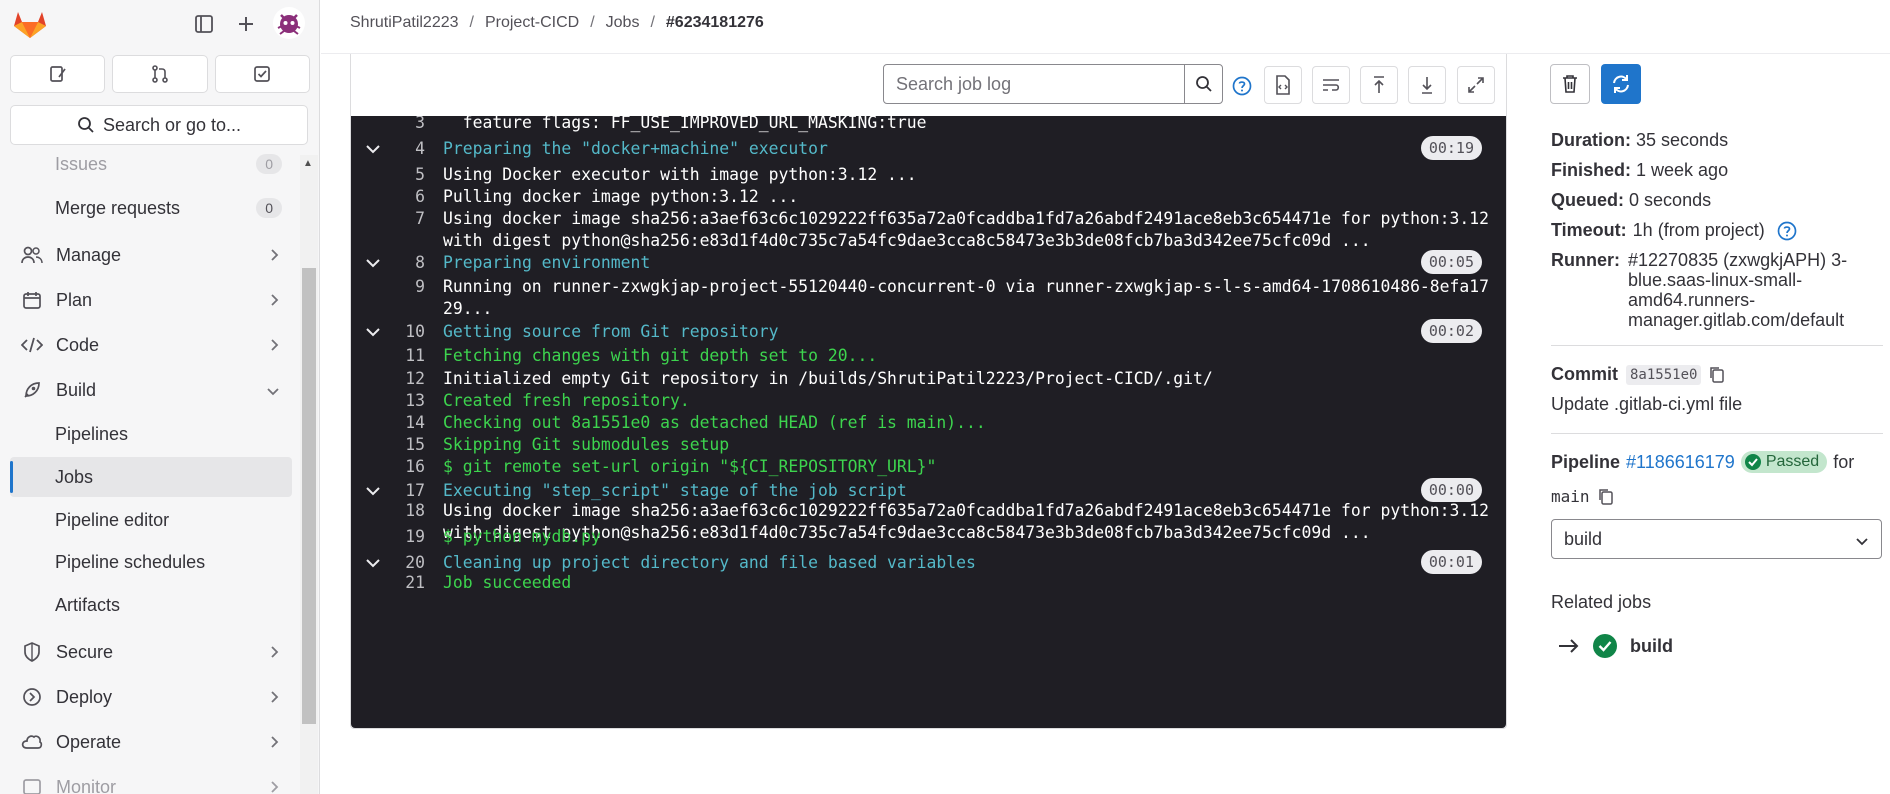  I want to click on log-search-input, so click(1034, 84).